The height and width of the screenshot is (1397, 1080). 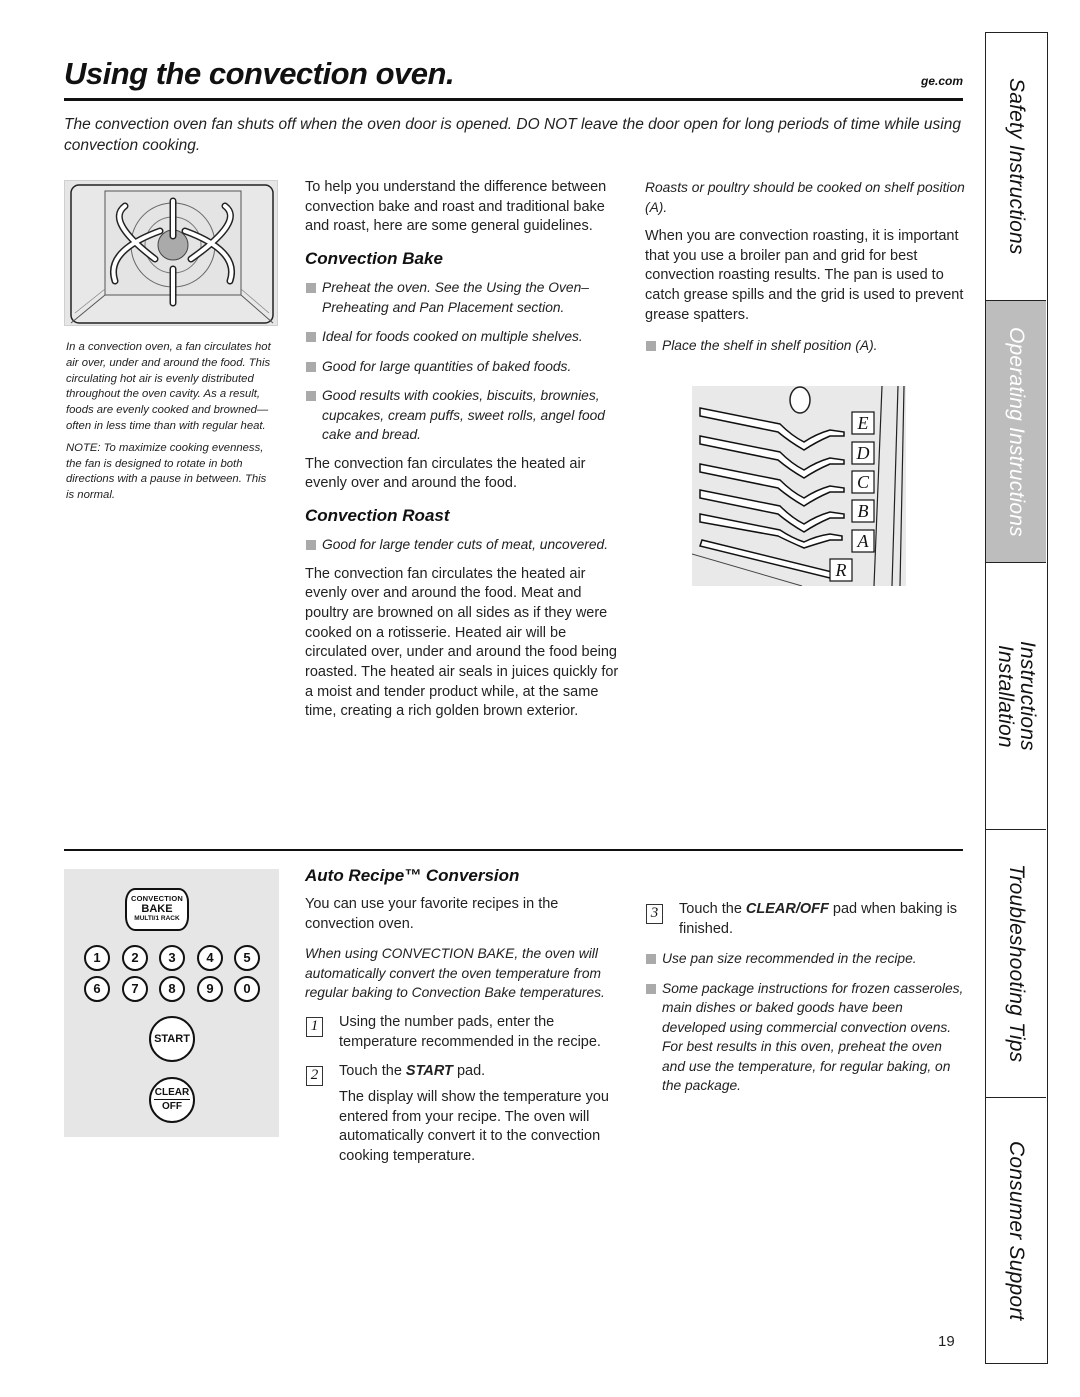 I want to click on number-pad-2: 2, so click(x=135, y=958).